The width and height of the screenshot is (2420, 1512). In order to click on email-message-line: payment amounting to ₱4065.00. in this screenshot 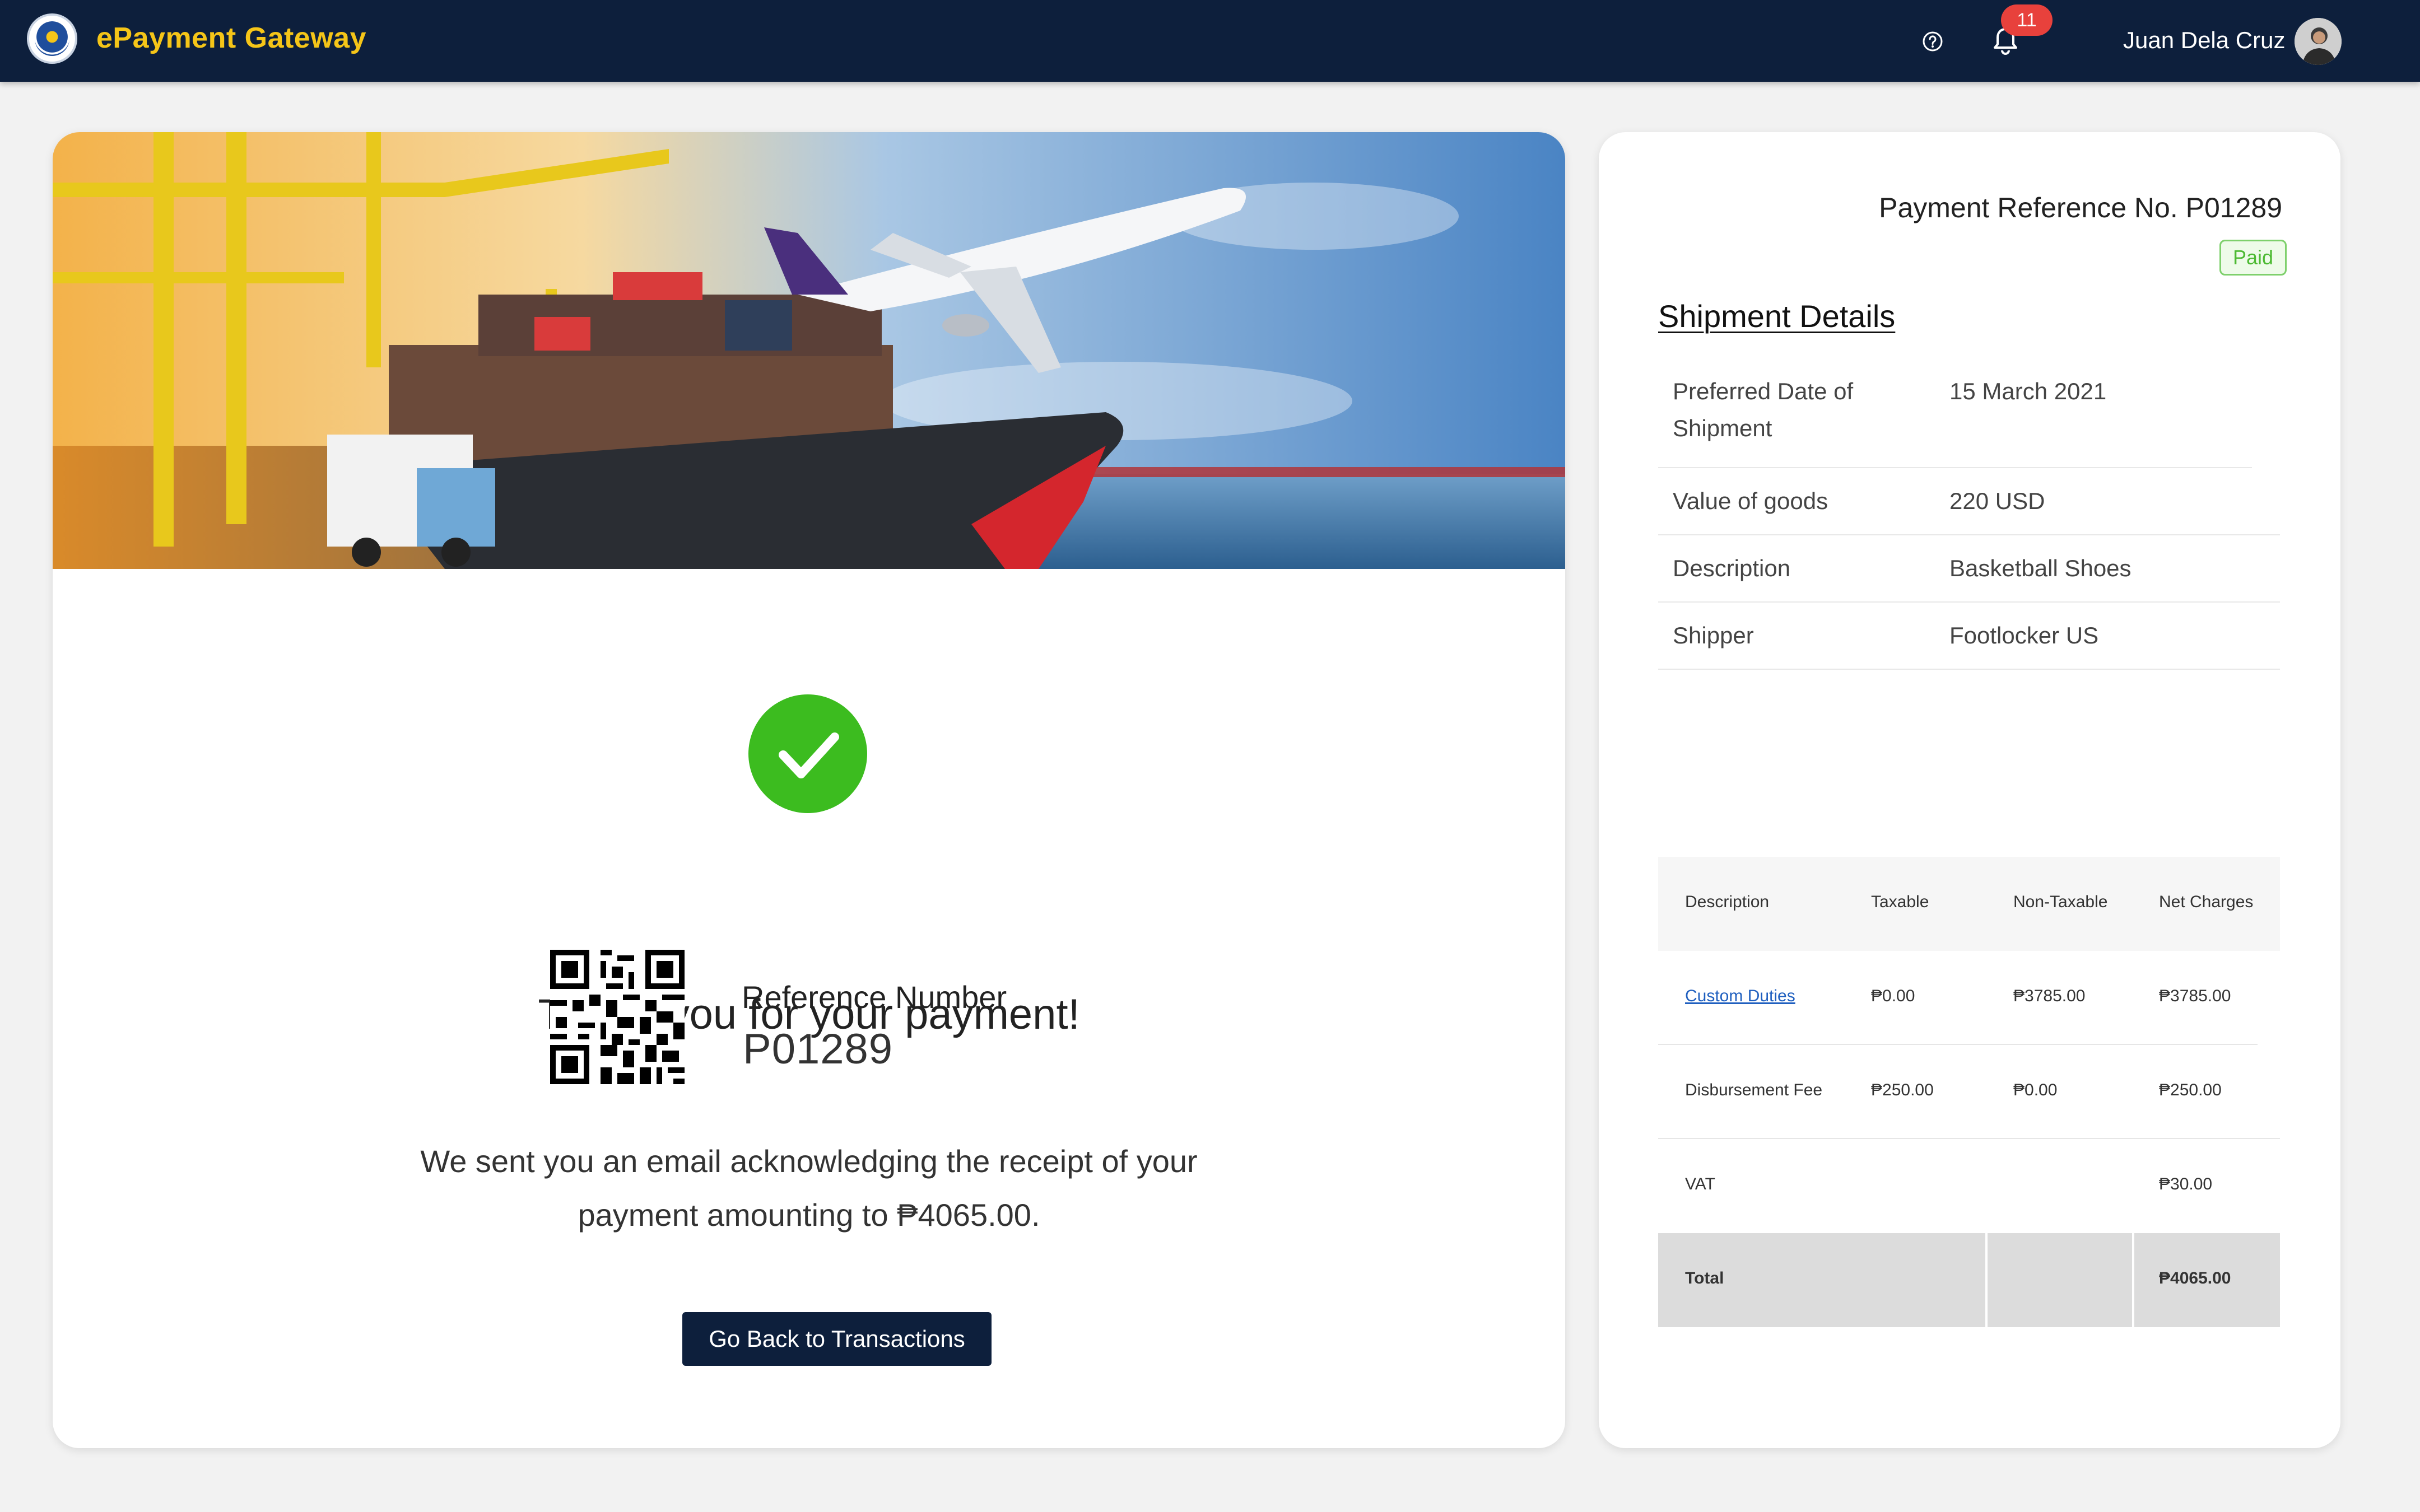, I will do `click(809, 1215)`.